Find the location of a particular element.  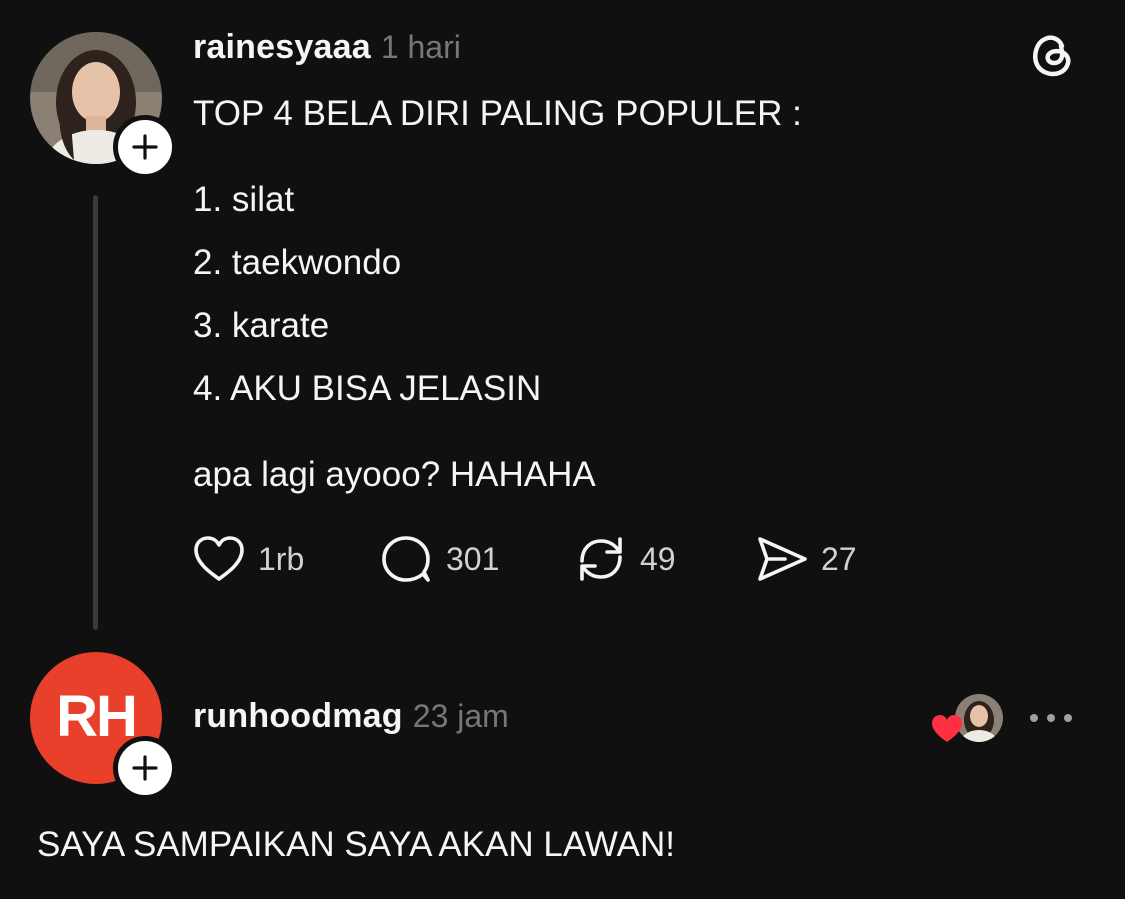

follow-author-button is located at coordinates (145, 147).